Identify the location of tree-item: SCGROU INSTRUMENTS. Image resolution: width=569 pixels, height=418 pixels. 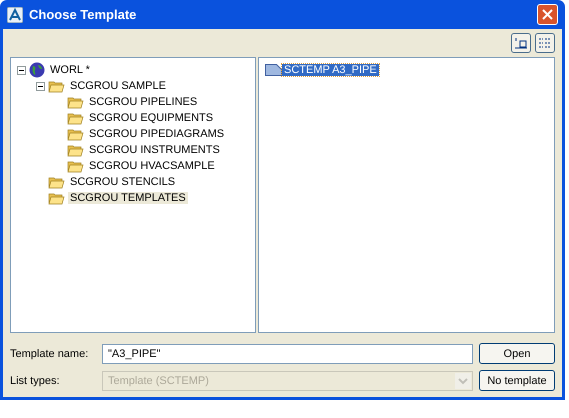
(154, 150).